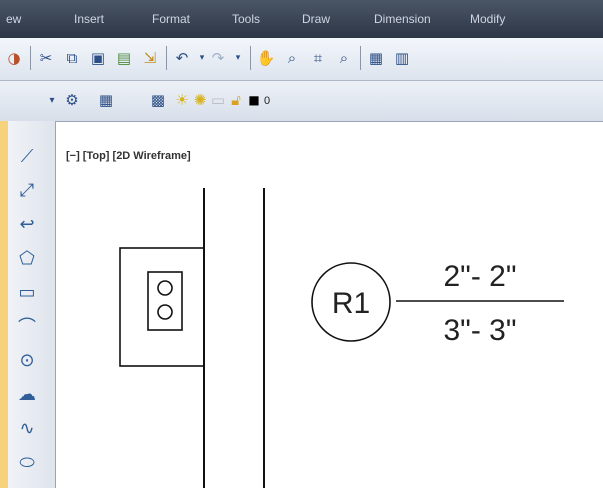 This screenshot has width=603, height=488. I want to click on menu-view: ew, so click(13, 19).